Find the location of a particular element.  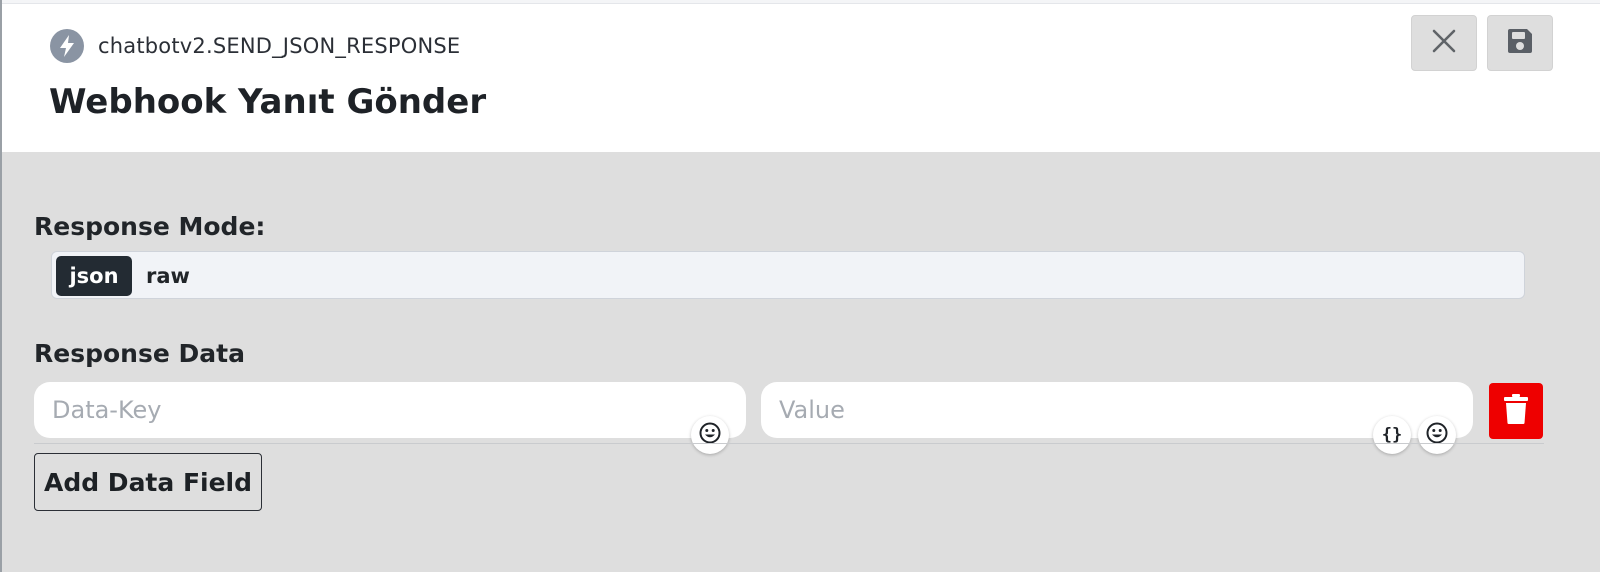

delete-row-button is located at coordinates (1516, 411).